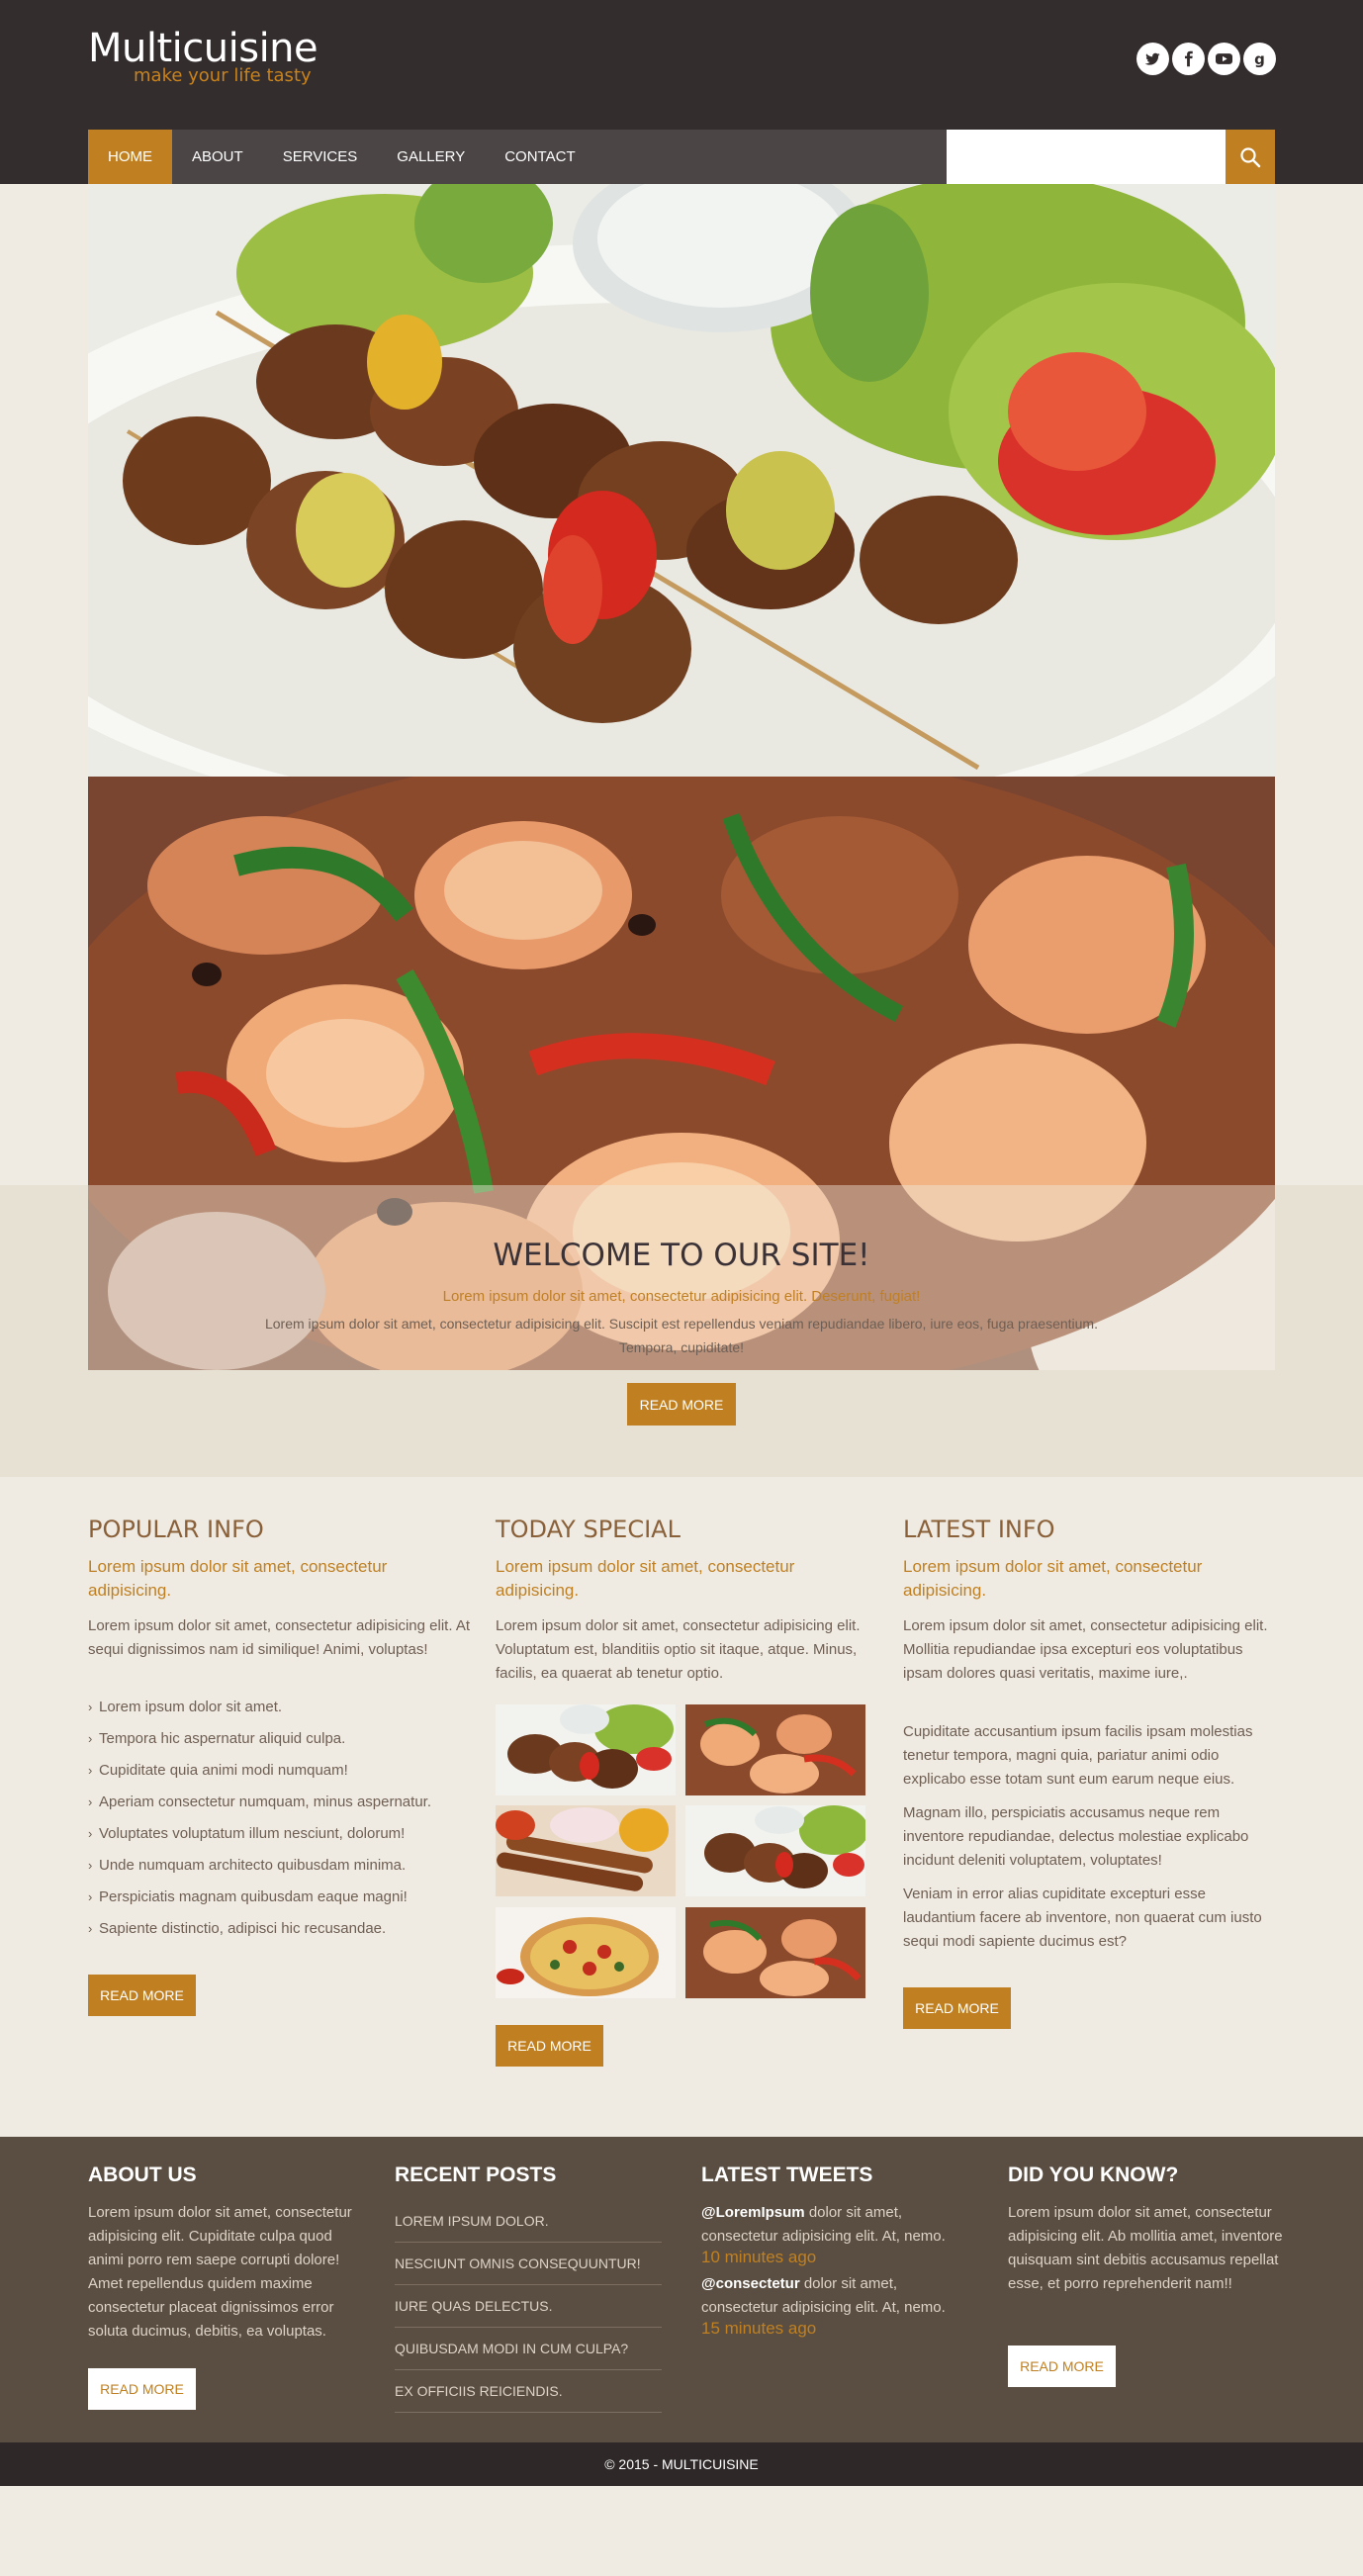 This screenshot has height=2576, width=1363. I want to click on latest-tweets-title: LATEST TWEETS, so click(787, 2174).